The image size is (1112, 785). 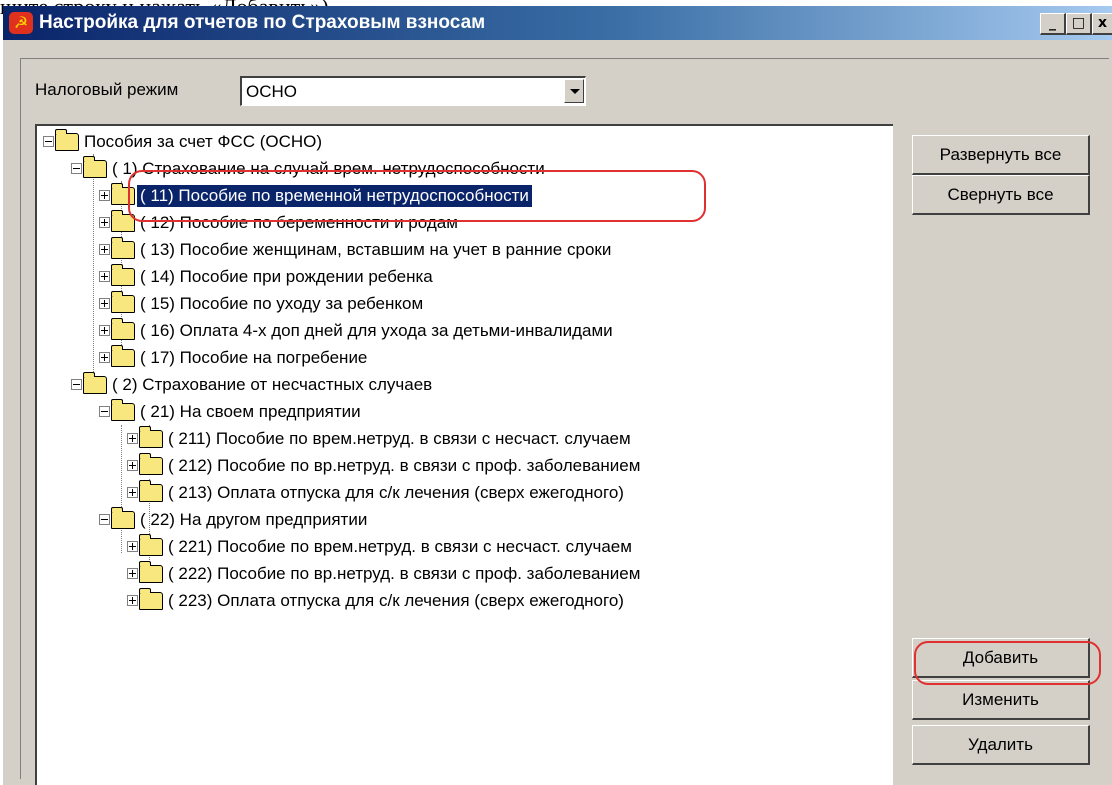 I want to click on collapse-all-button: Свернуть все, so click(x=1001, y=195).